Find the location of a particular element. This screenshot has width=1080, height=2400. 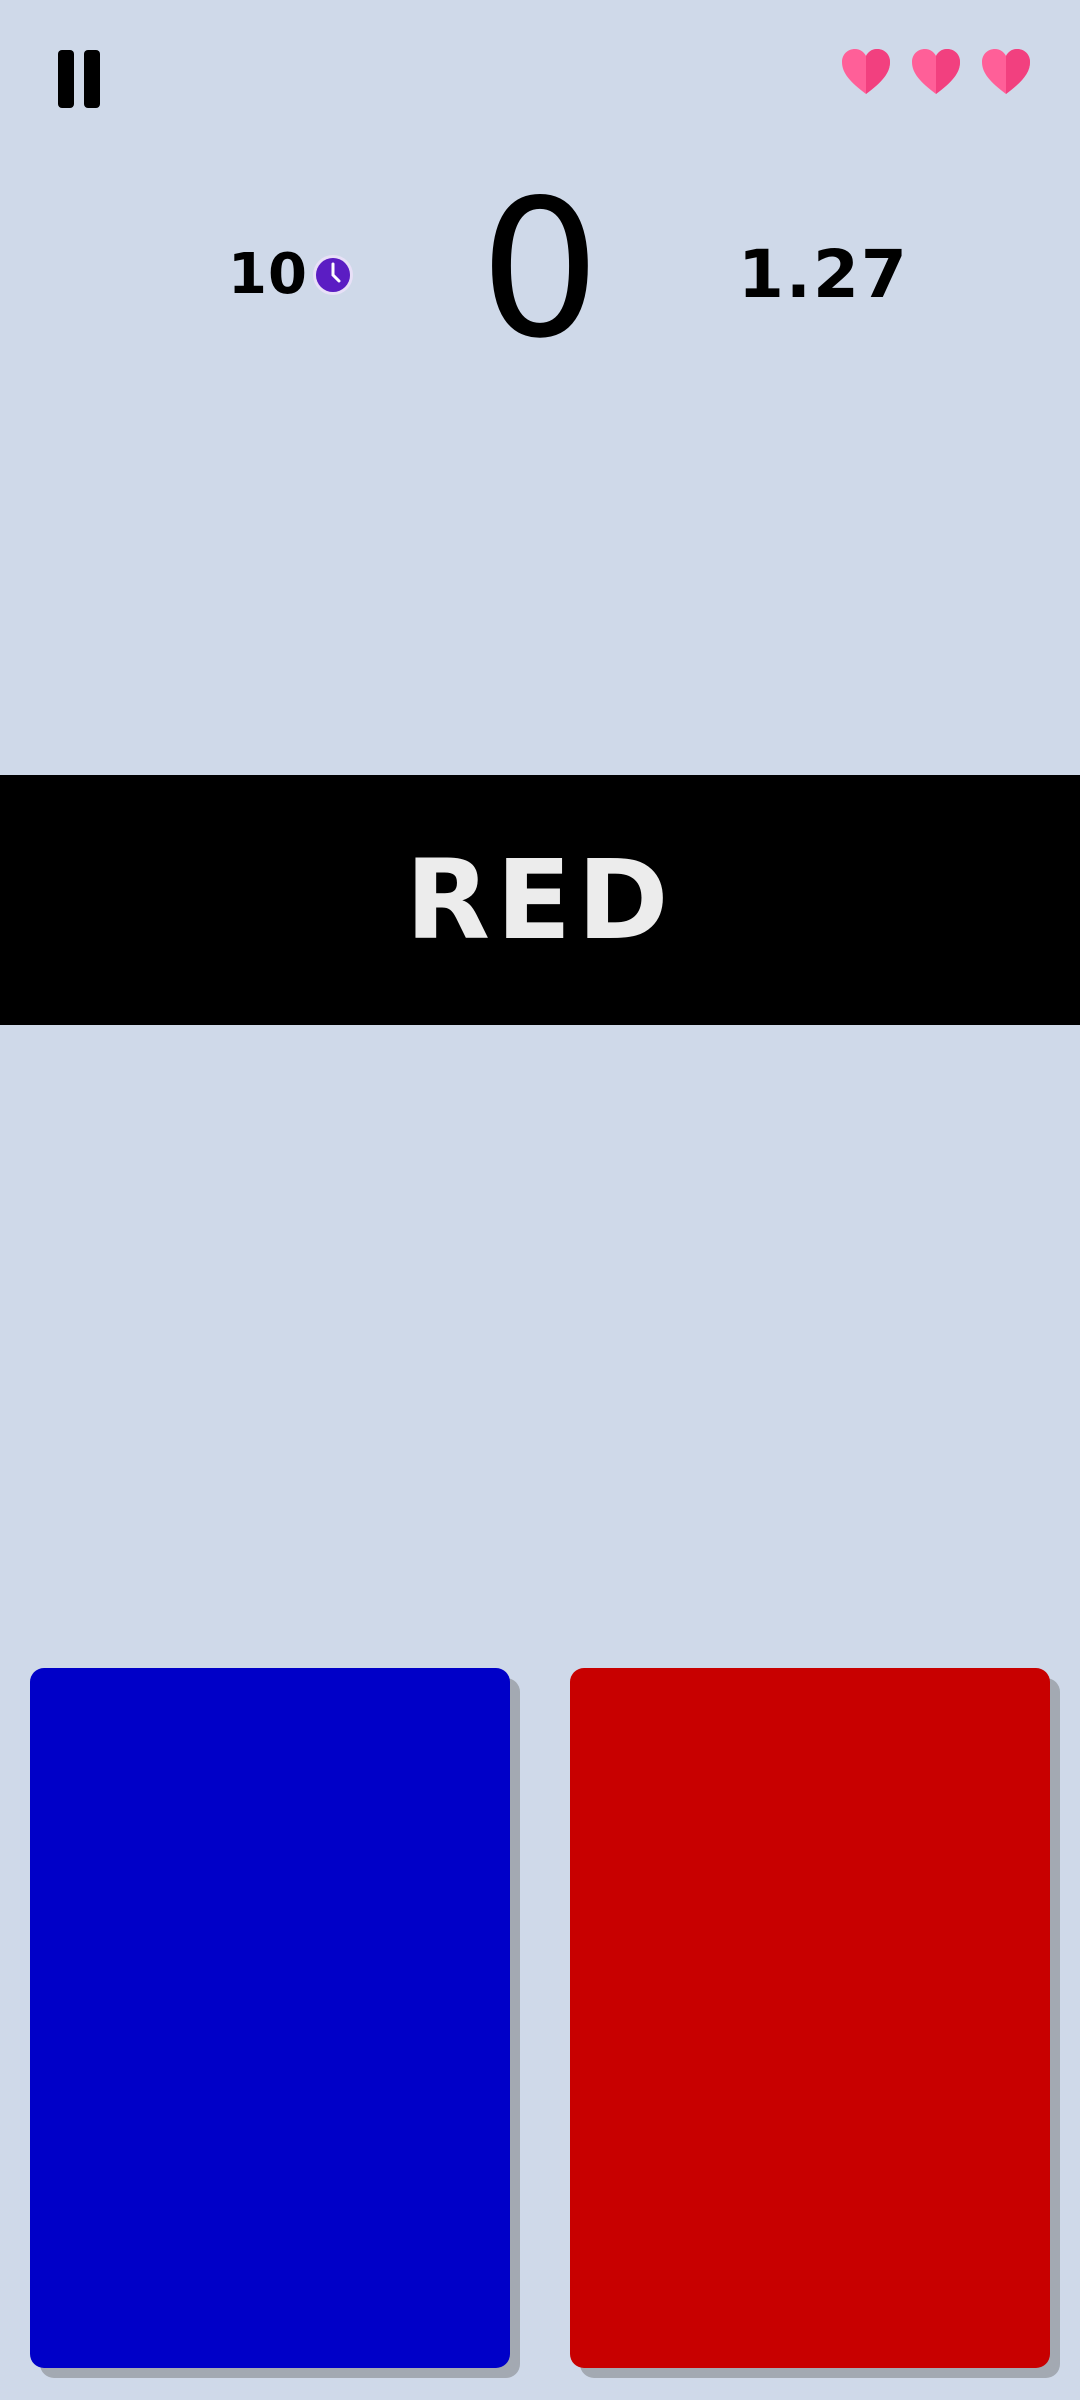

score-value: 0 is located at coordinates (540, 269).